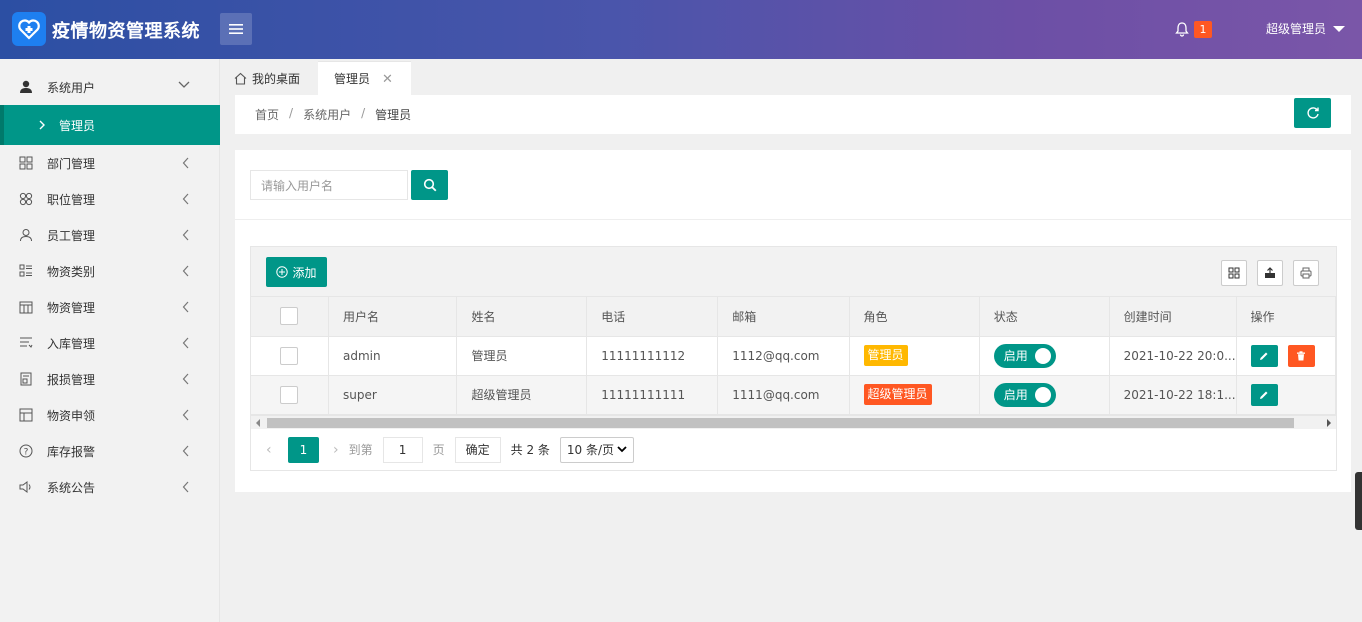 The height and width of the screenshot is (622, 1362). What do you see at coordinates (393, 395) in the screenshot?
I see `cell-username: super` at bounding box center [393, 395].